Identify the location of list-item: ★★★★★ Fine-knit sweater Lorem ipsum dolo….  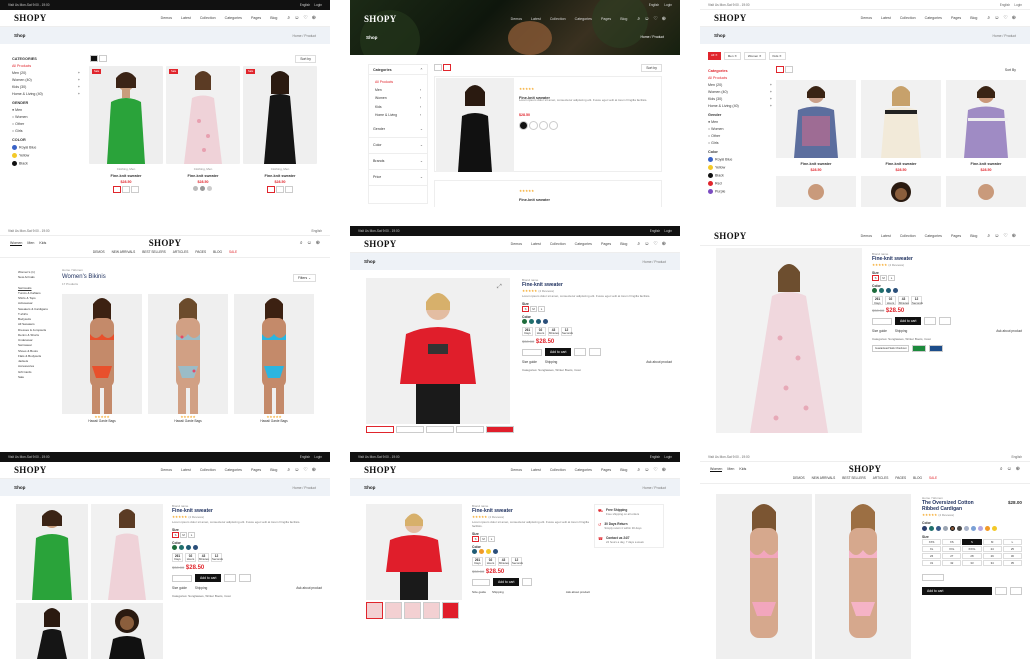
(548, 124).